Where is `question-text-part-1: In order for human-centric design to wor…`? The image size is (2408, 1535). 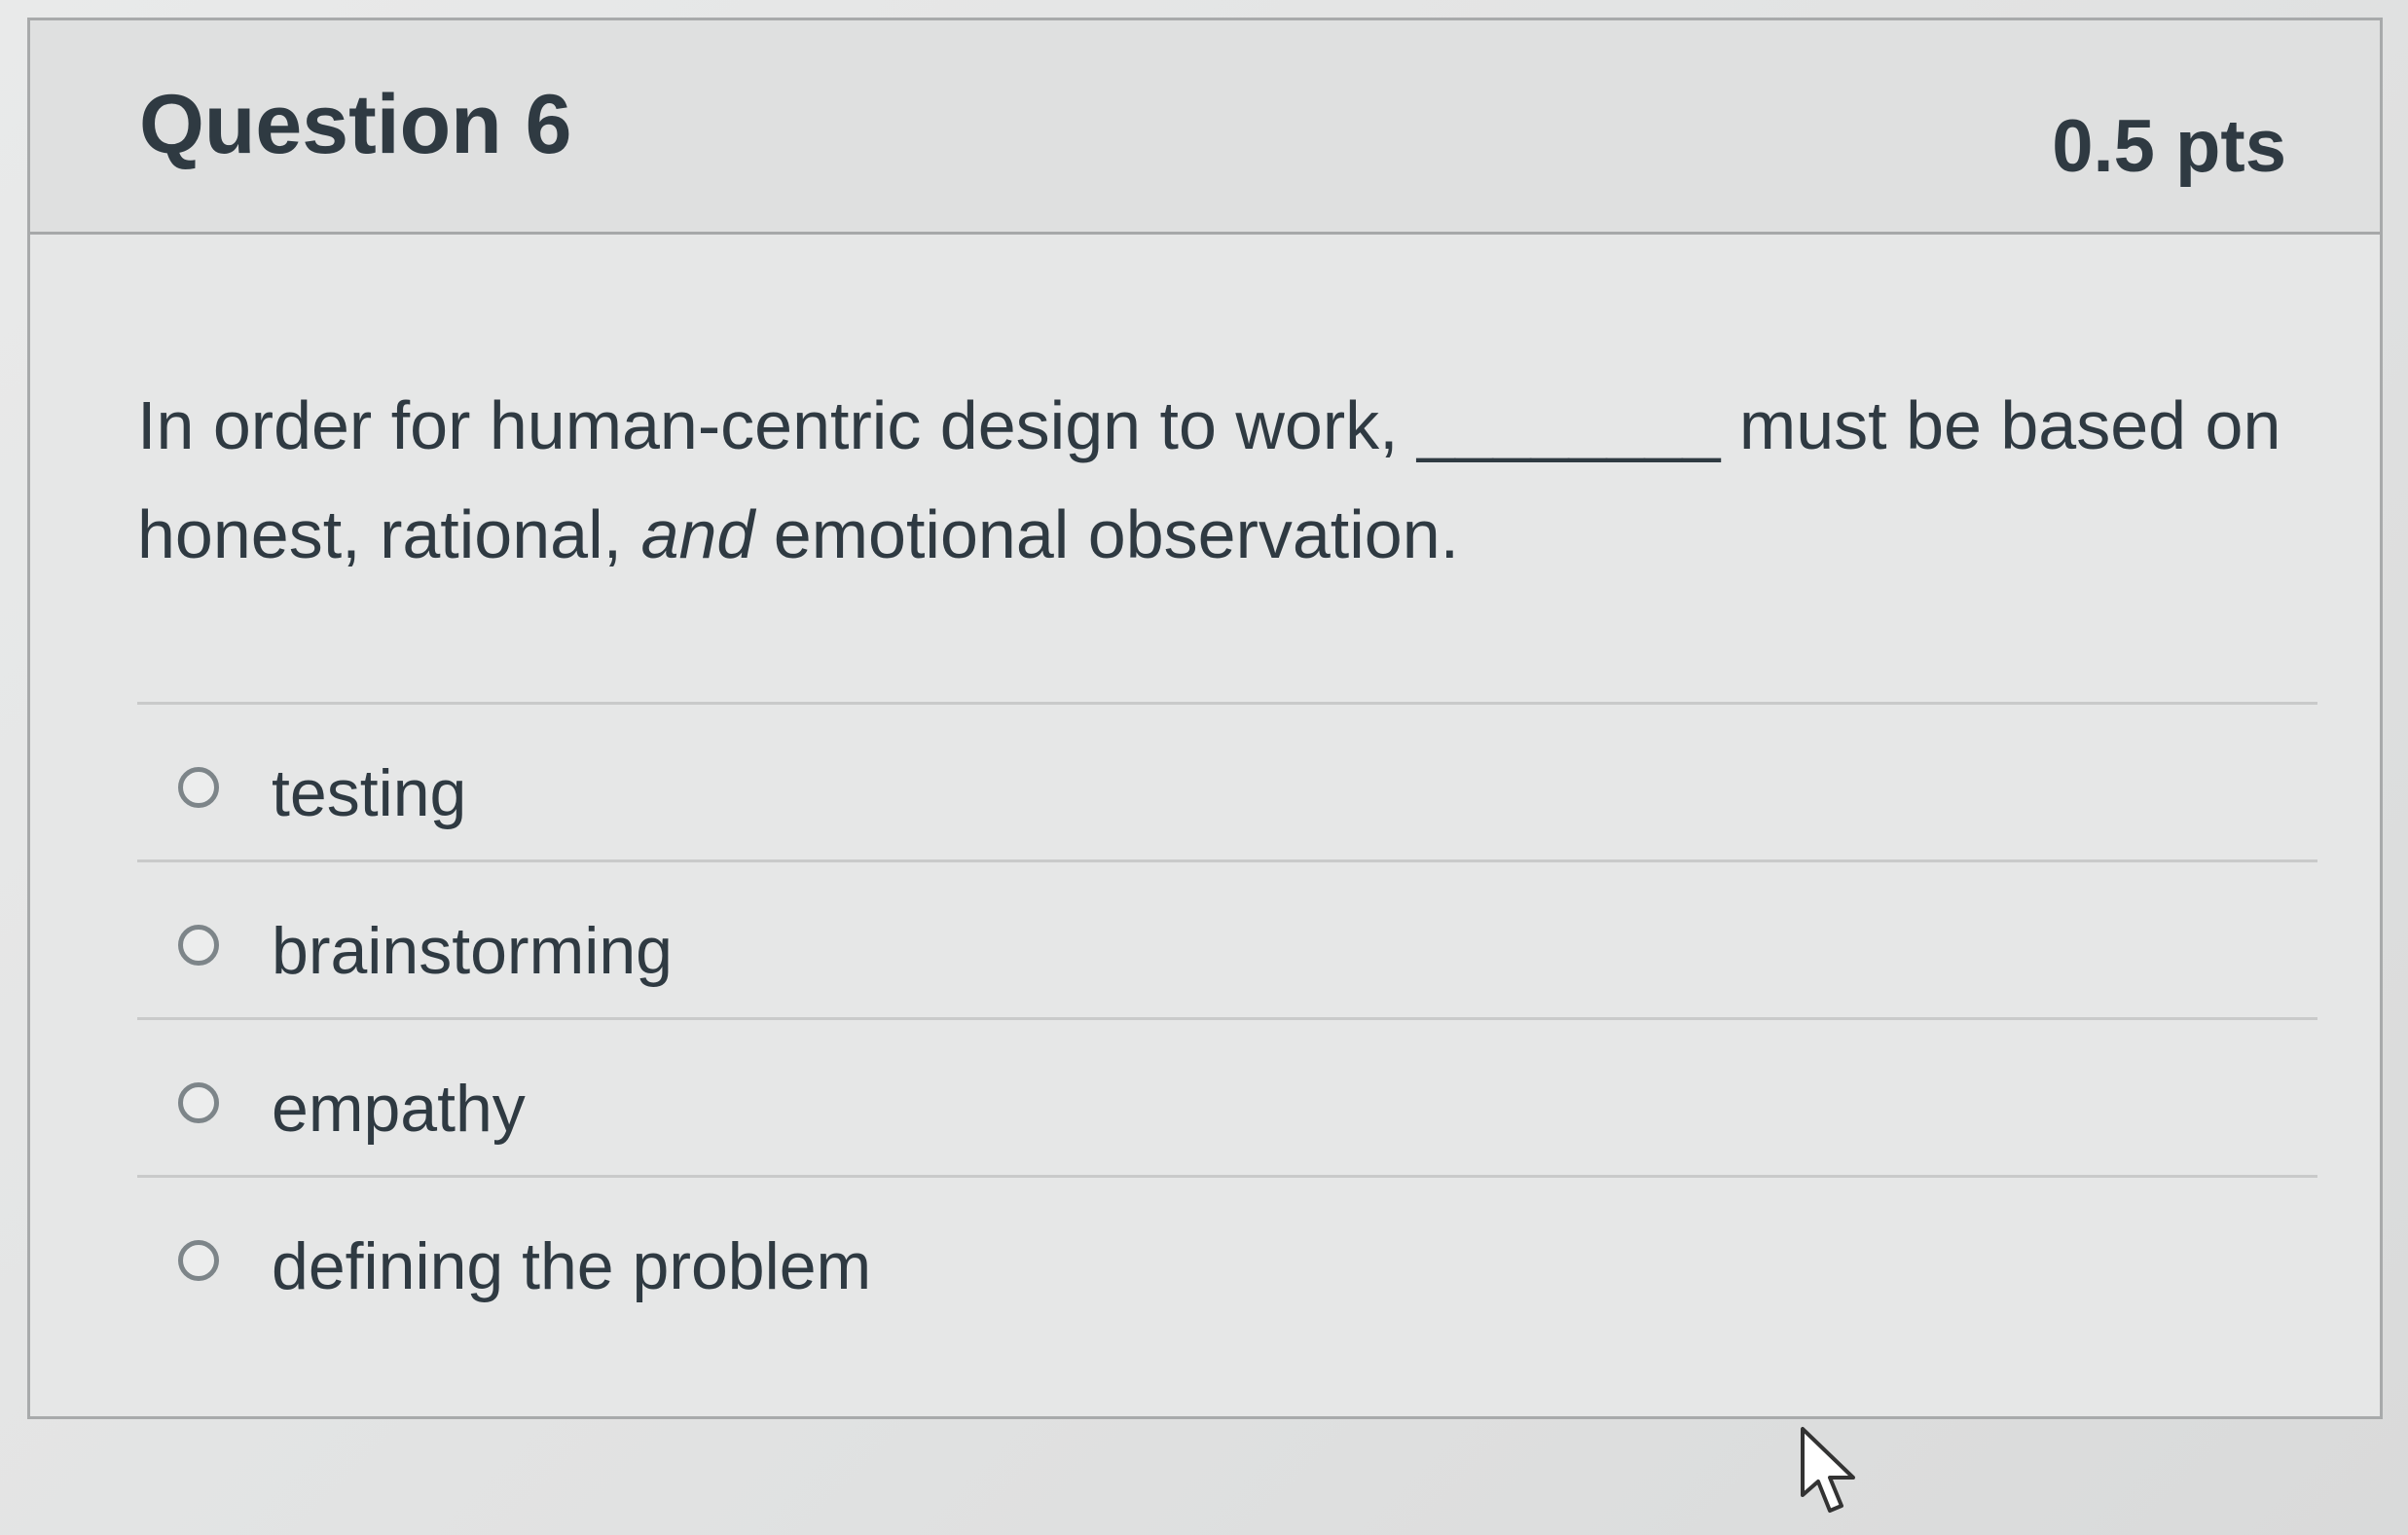
question-text-part-1: In order for human-centric design to wor… is located at coordinates (777, 425).